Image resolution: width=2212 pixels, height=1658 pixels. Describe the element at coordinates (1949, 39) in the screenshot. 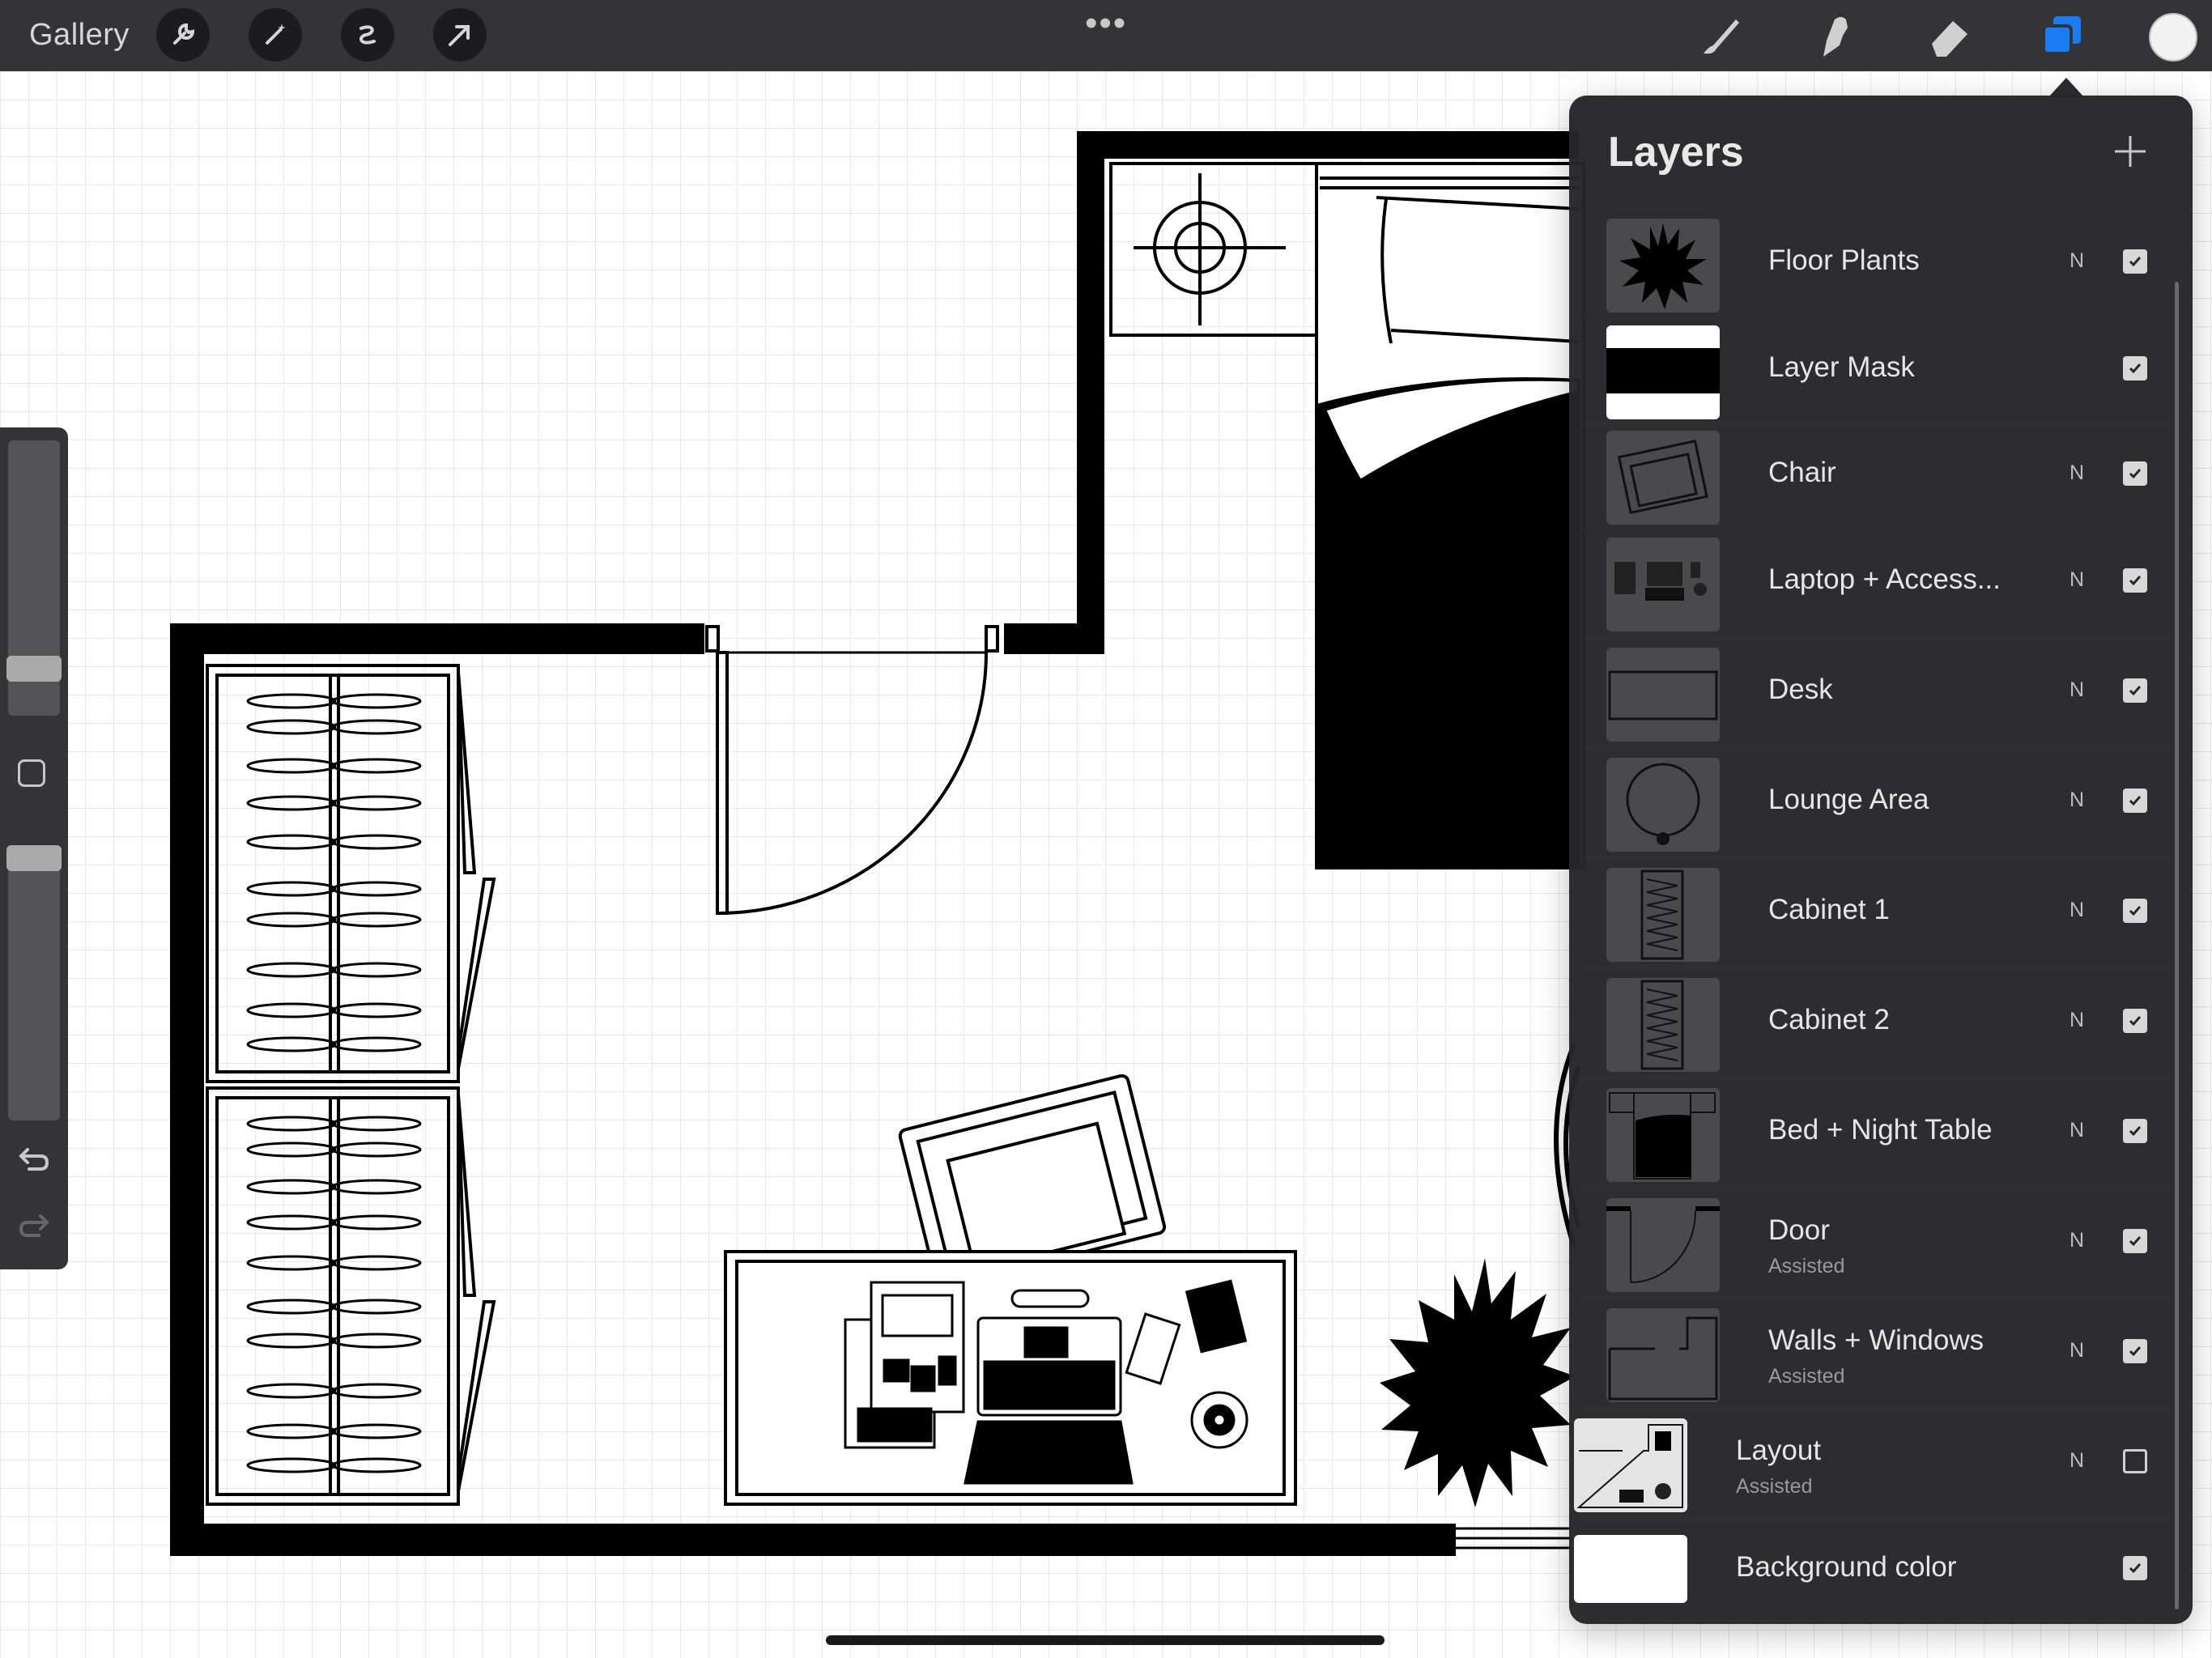

I see `eraser-icon` at that location.